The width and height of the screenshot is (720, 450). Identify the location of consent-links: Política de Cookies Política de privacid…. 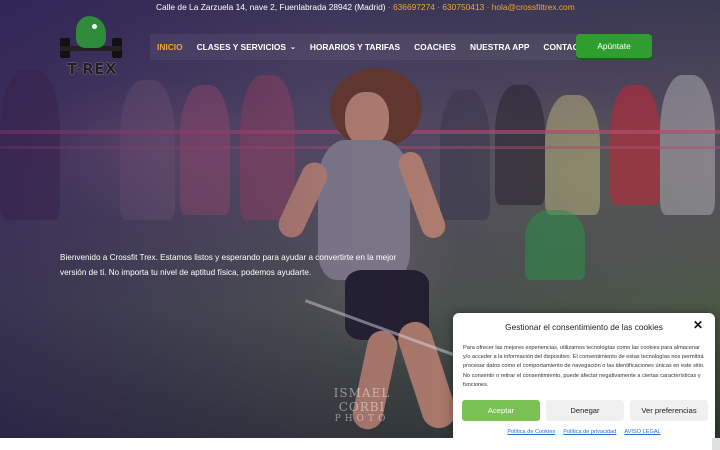
(584, 432).